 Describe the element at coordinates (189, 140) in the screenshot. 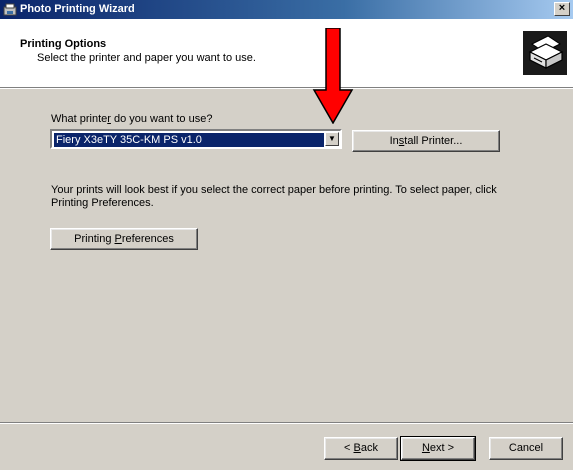

I see `selected-printer: Fiery X3eTY 35C-KM PS v1.0` at that location.